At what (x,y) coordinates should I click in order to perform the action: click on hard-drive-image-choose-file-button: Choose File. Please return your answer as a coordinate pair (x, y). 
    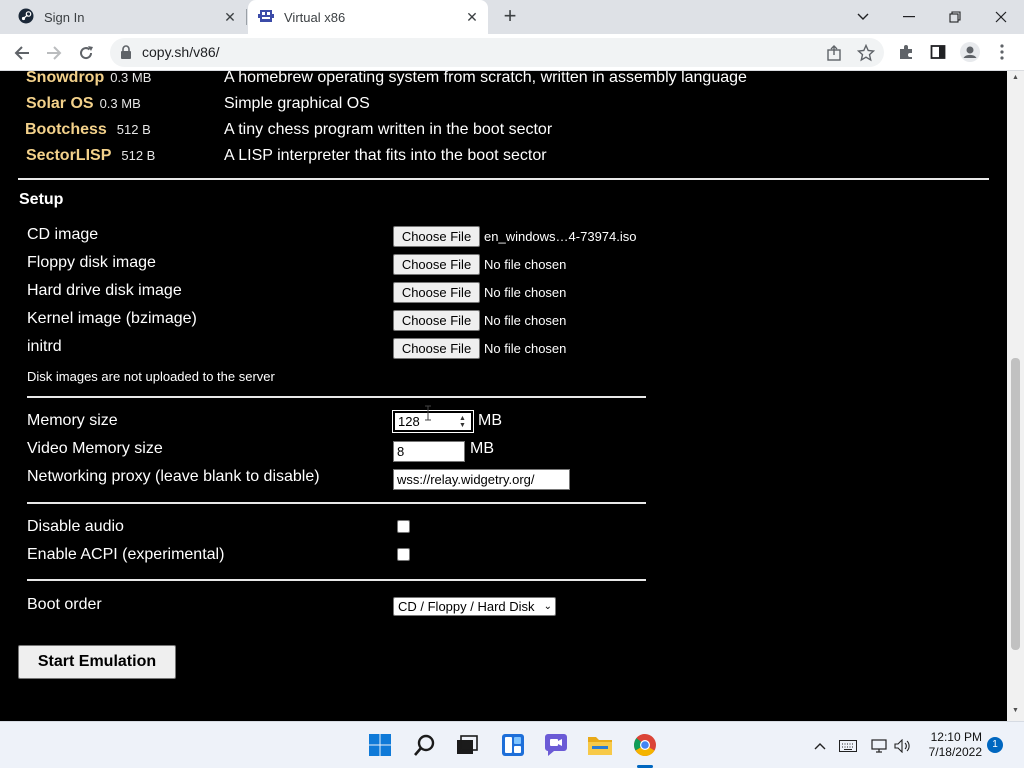
    Looking at the image, I should click on (436, 292).